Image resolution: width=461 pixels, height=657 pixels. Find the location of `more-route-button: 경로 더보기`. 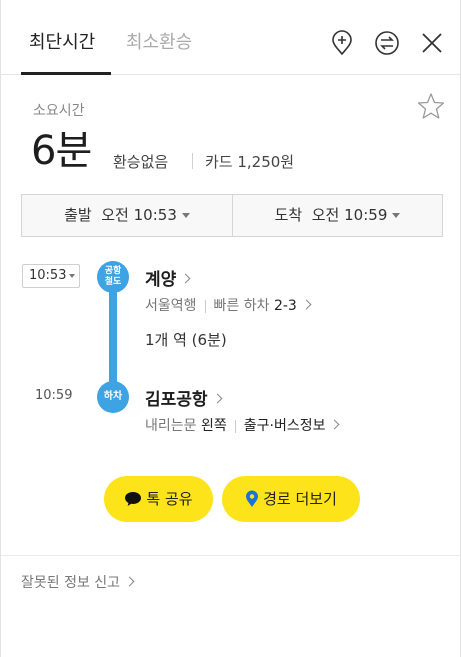

more-route-button: 경로 더보기 is located at coordinates (291, 499).